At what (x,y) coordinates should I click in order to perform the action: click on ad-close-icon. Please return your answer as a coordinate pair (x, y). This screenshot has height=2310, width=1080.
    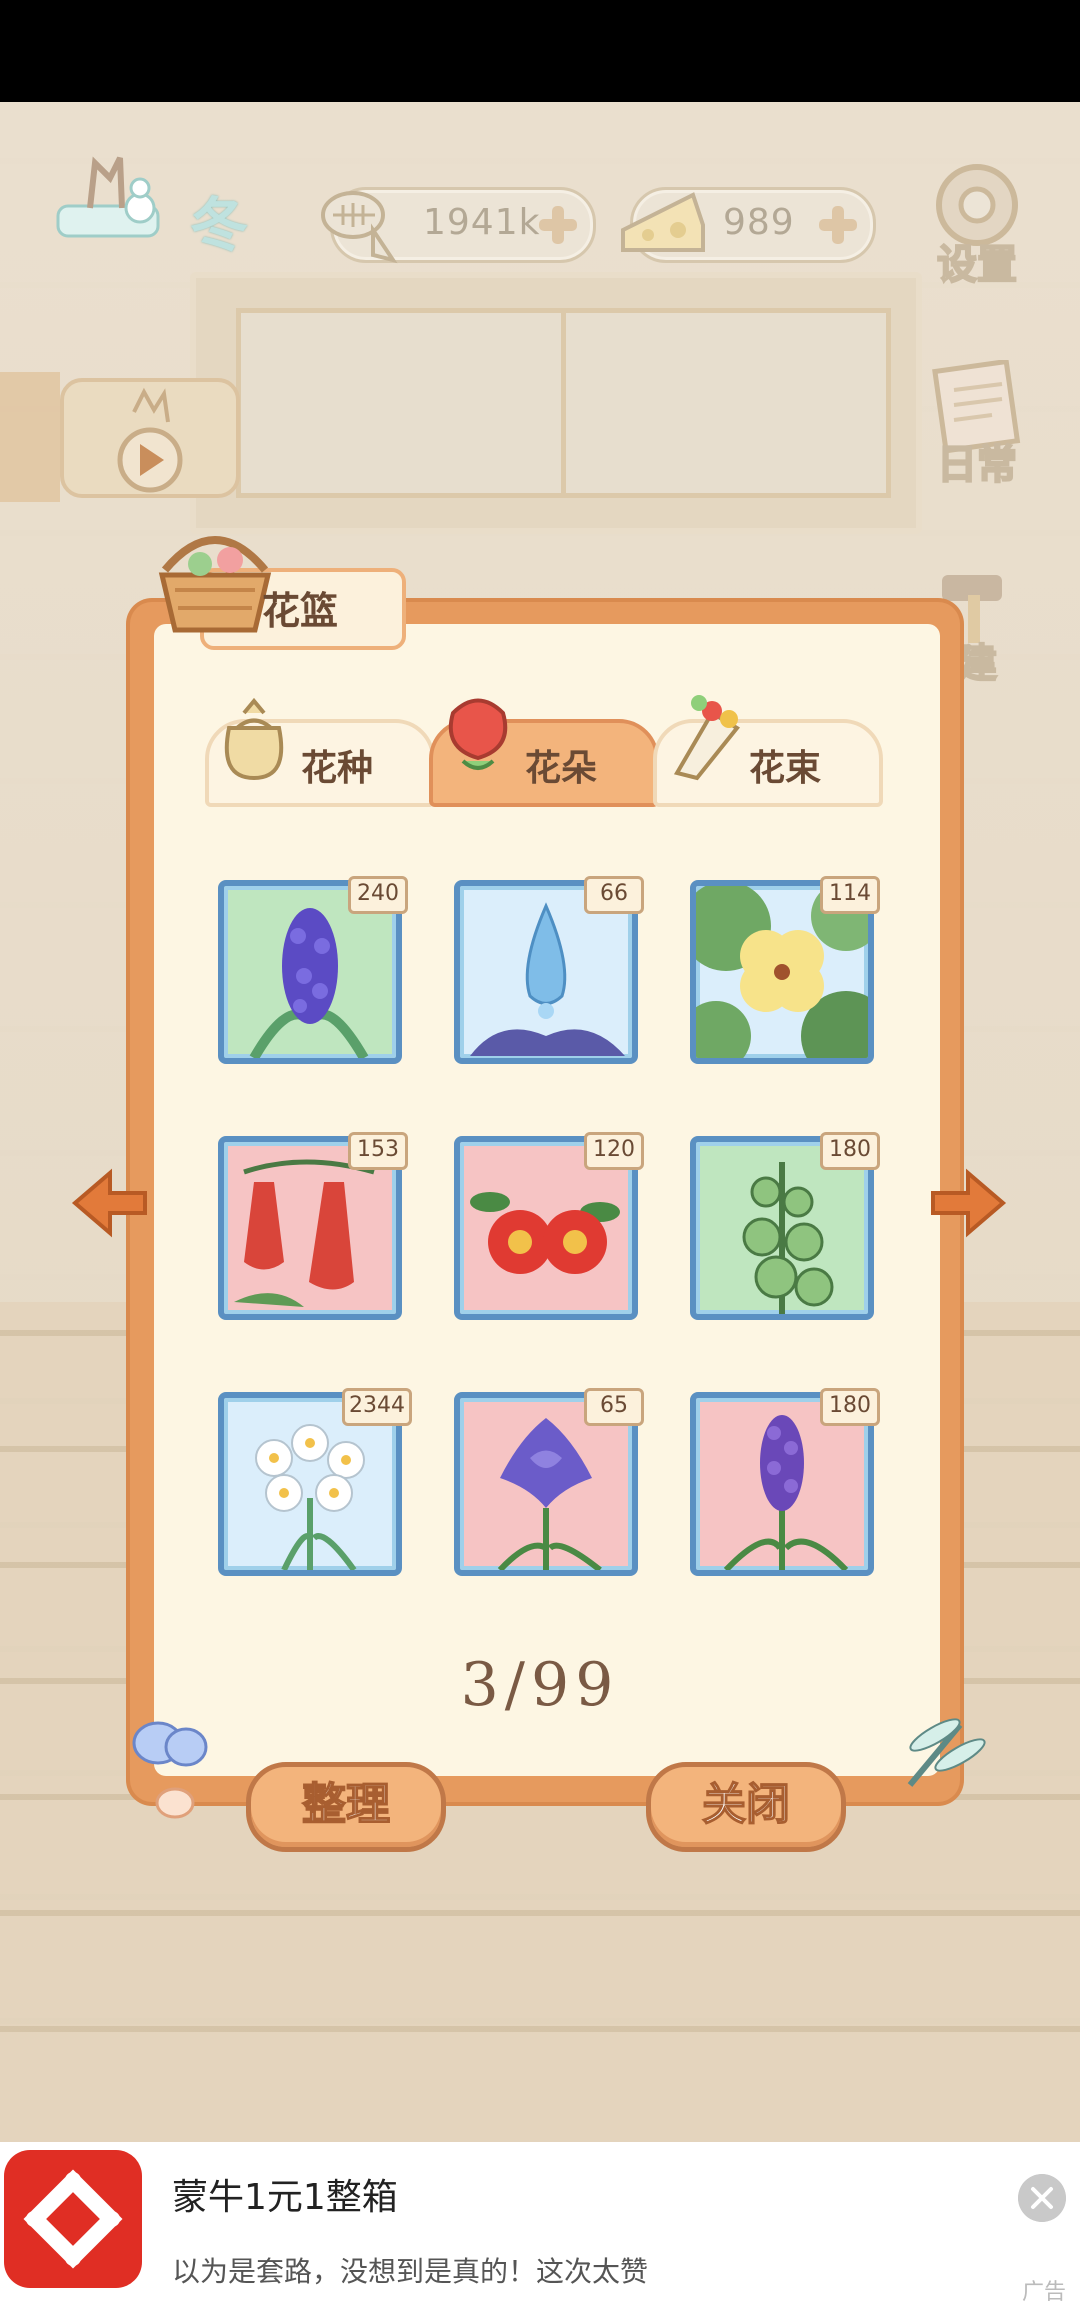
    Looking at the image, I should click on (1042, 2198).